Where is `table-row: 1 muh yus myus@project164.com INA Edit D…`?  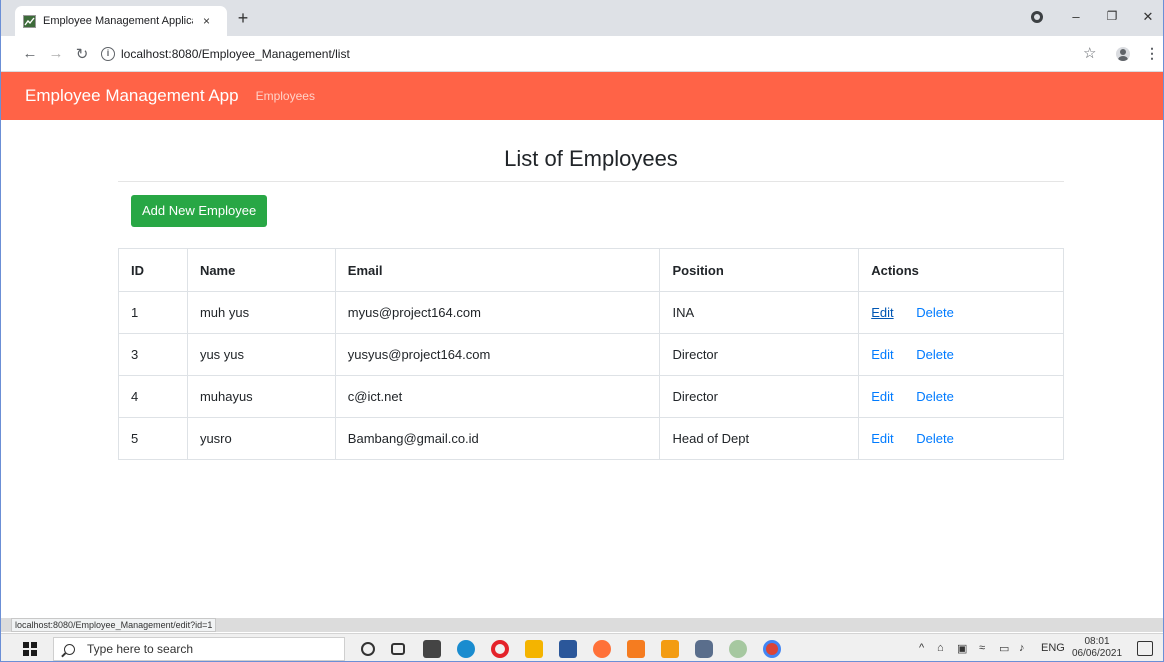
table-row: 1 muh yus myus@project164.com INA Edit D… is located at coordinates (591, 312).